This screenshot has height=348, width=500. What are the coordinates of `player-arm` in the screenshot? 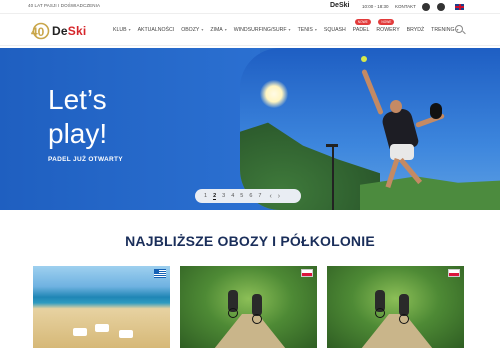 It's located at (372, 92).